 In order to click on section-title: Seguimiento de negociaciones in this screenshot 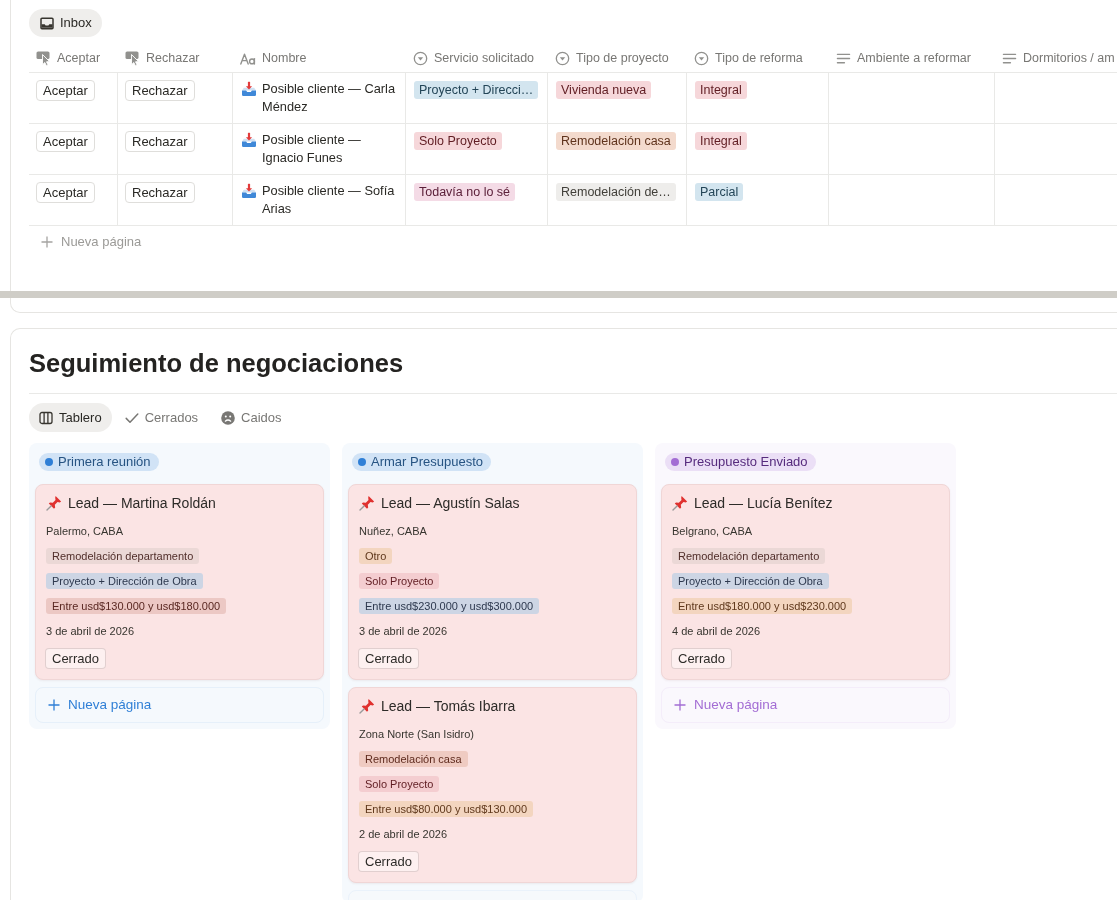, I will do `click(216, 363)`.